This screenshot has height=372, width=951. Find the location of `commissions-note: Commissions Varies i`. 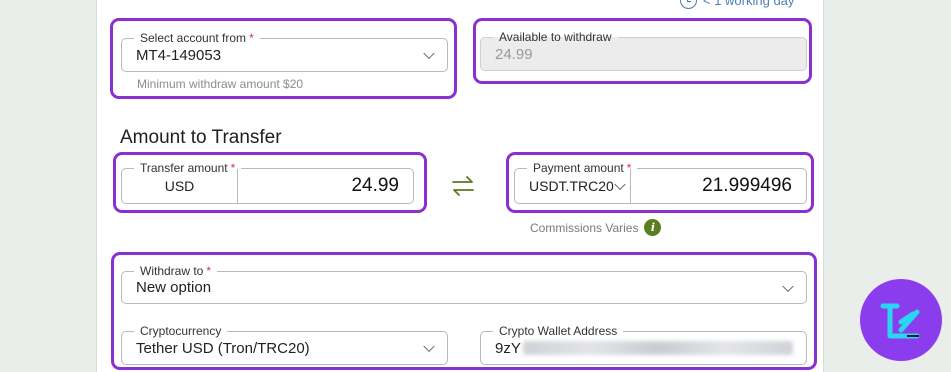

commissions-note: Commissions Varies i is located at coordinates (596, 227).